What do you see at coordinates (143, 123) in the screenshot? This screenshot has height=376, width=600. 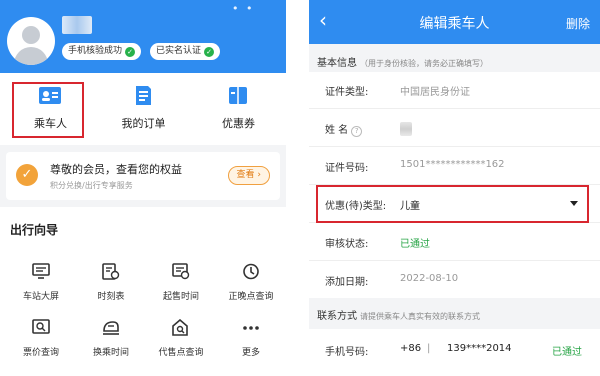 I see `menu-orders-label: 我的订单` at bounding box center [143, 123].